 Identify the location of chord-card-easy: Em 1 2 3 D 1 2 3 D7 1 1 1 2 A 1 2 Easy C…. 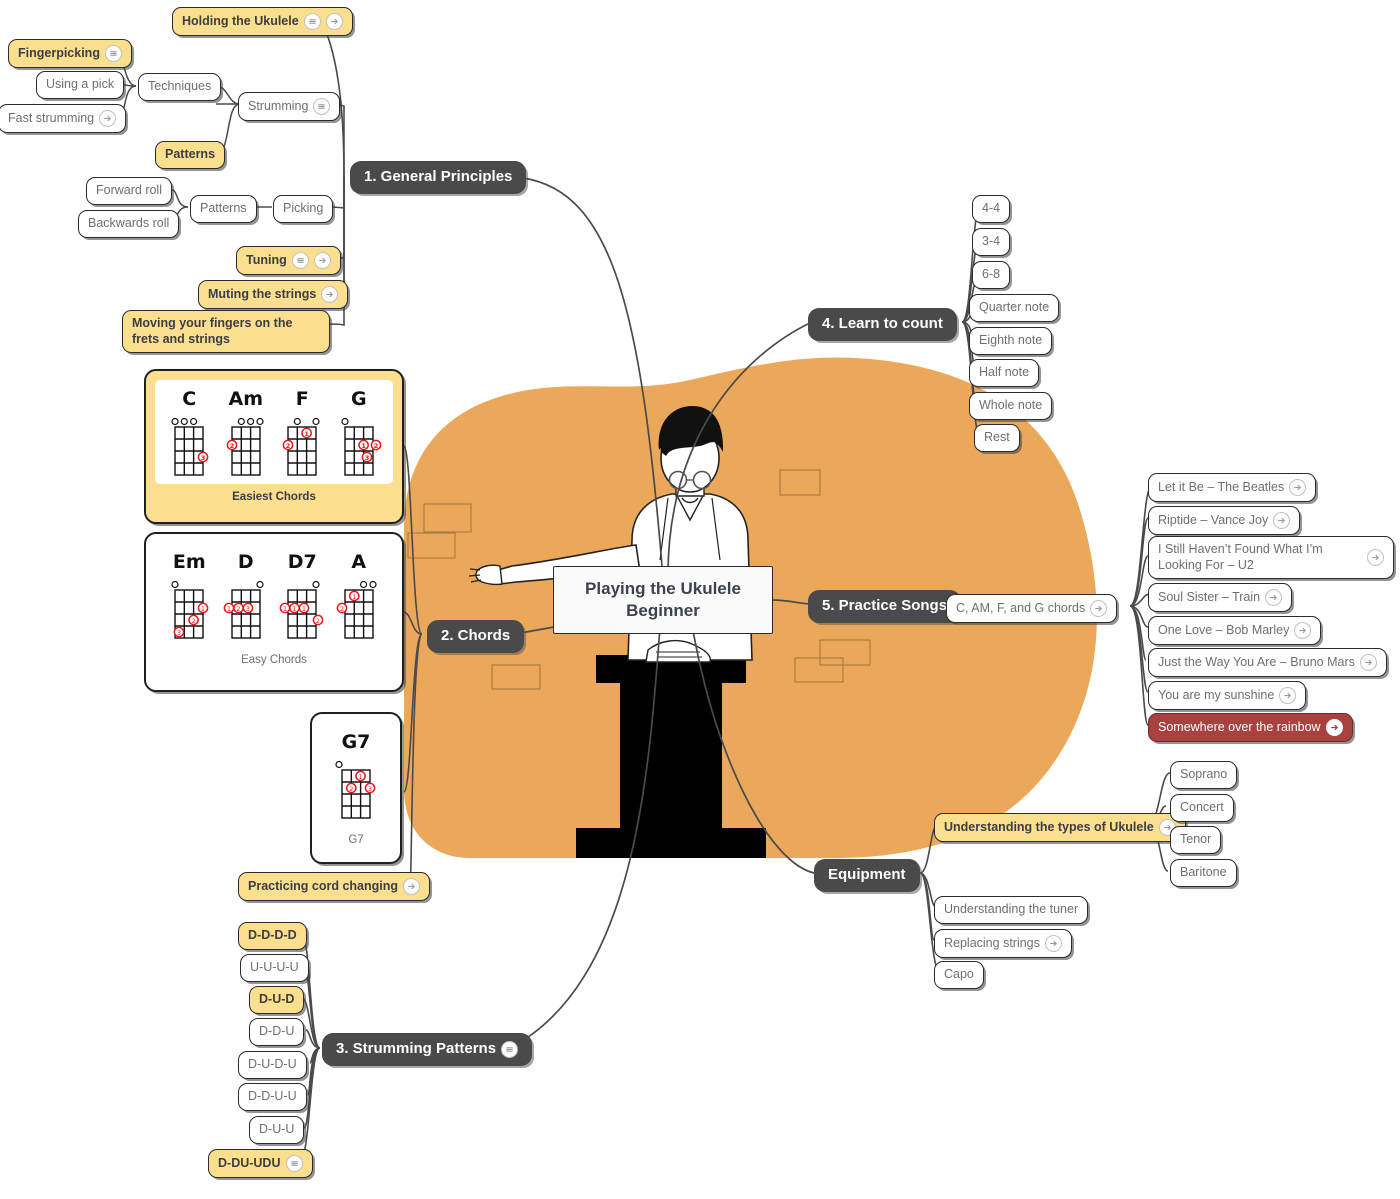
(274, 612).